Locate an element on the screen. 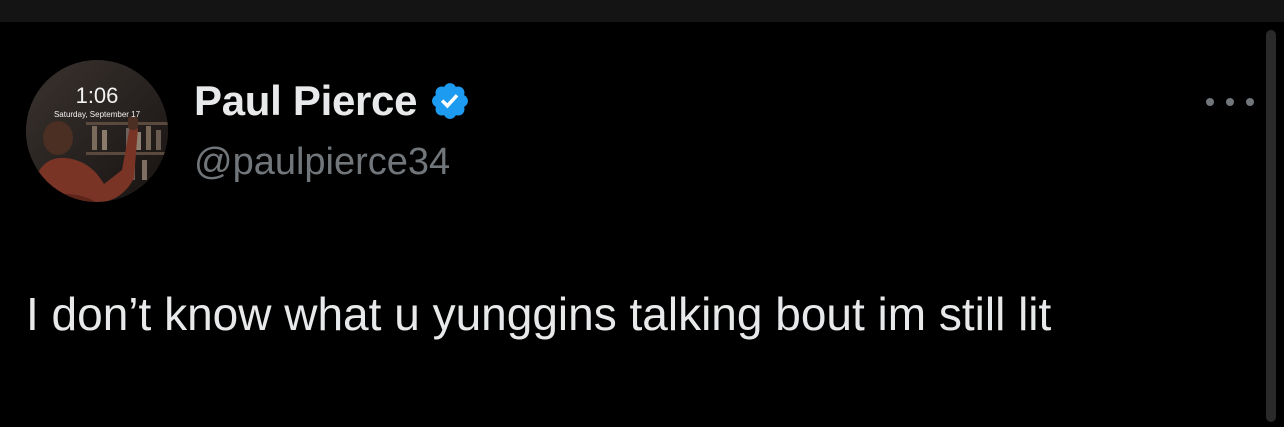 Image resolution: width=1284 pixels, height=427 pixels. author-display-name: Paul Pierce is located at coordinates (305, 101).